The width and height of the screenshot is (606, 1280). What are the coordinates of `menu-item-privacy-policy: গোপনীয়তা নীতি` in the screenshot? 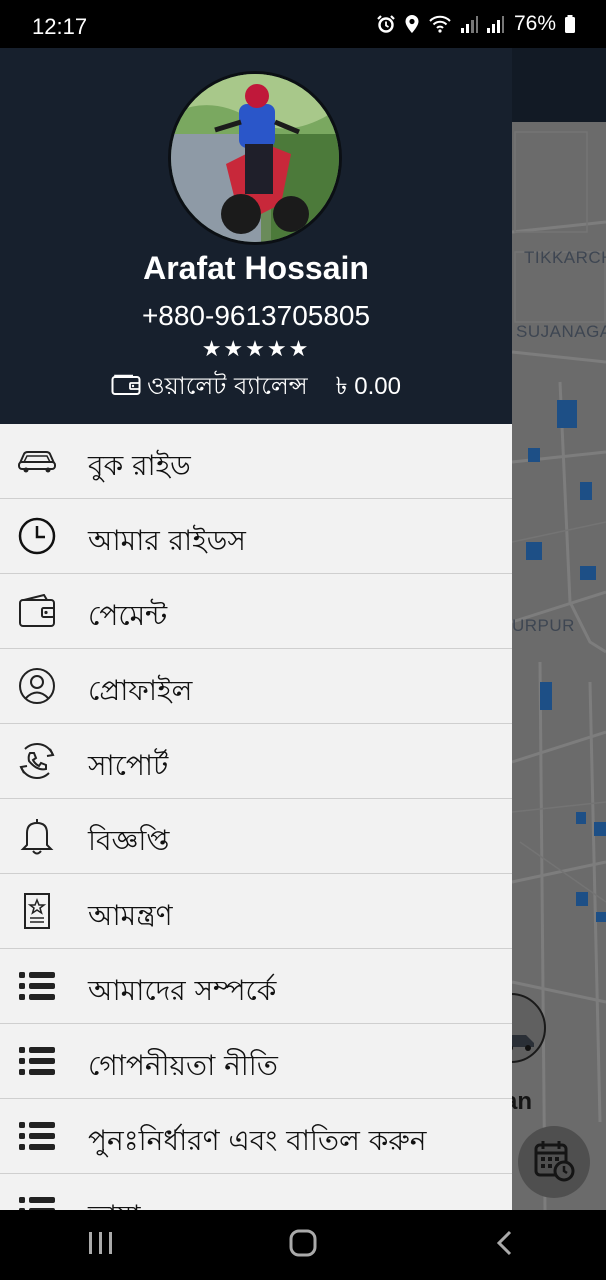 It's located at (256, 1061).